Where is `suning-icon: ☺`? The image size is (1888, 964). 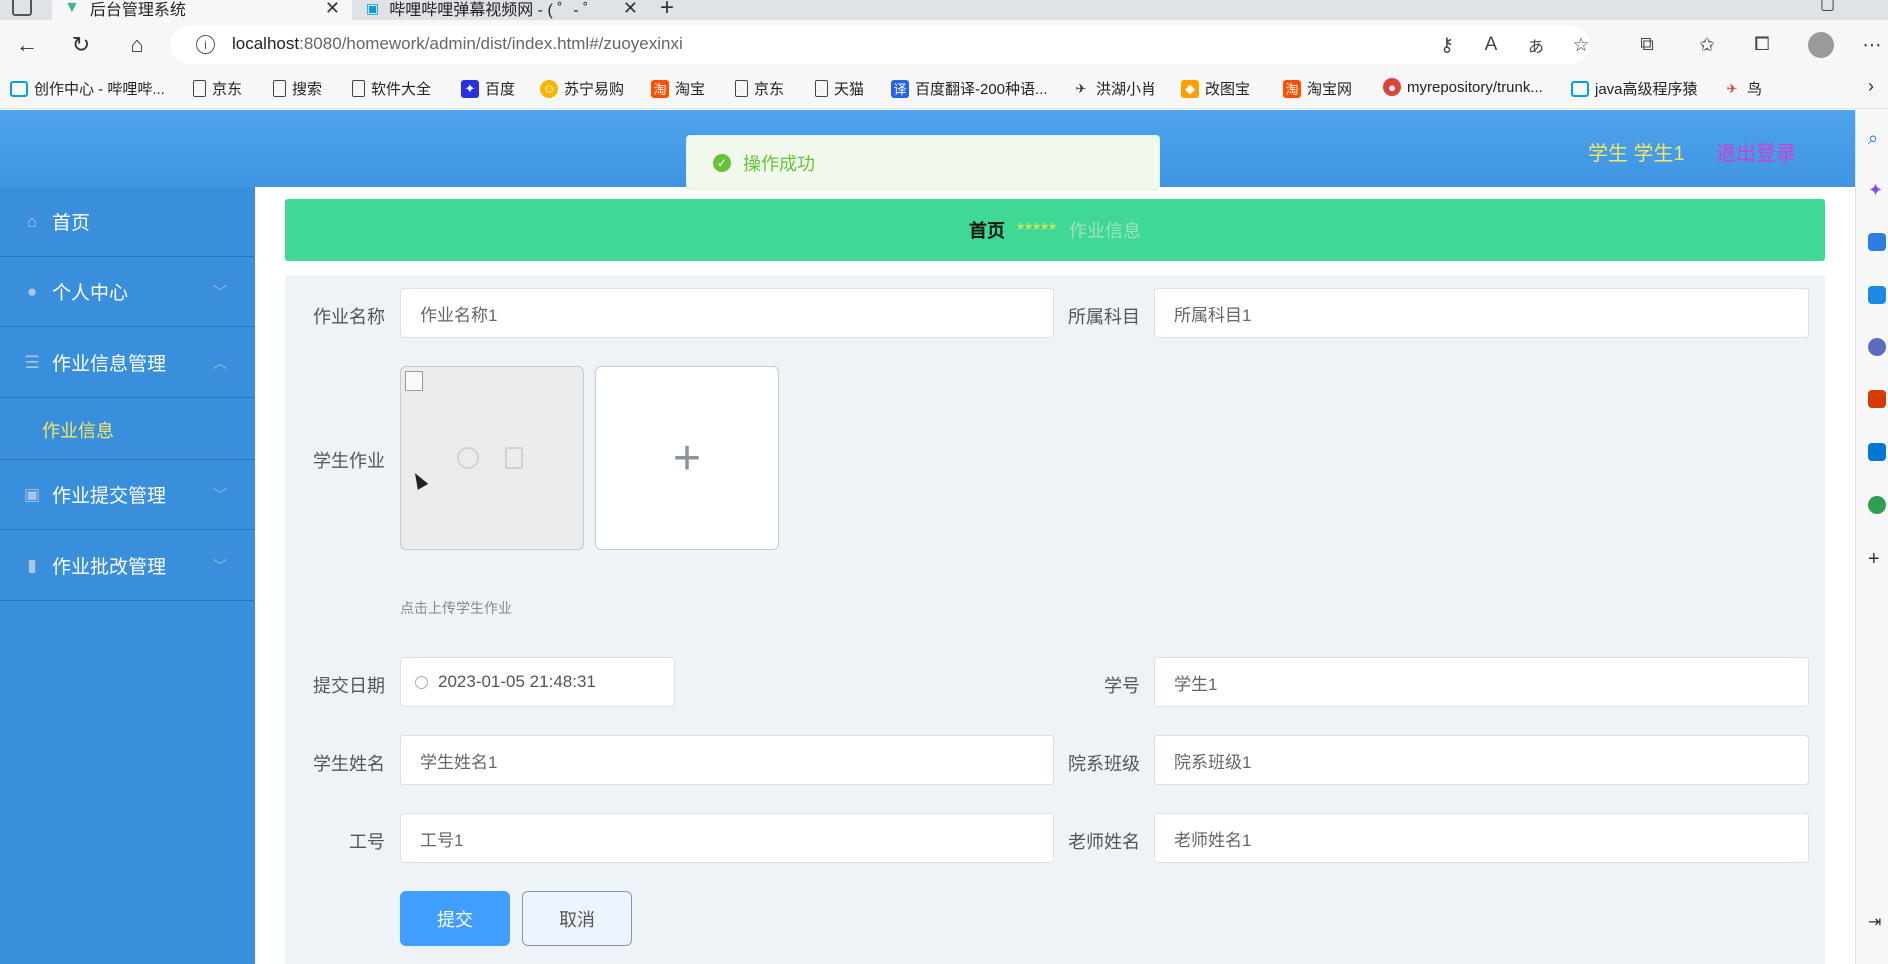 suning-icon: ☺ is located at coordinates (549, 88).